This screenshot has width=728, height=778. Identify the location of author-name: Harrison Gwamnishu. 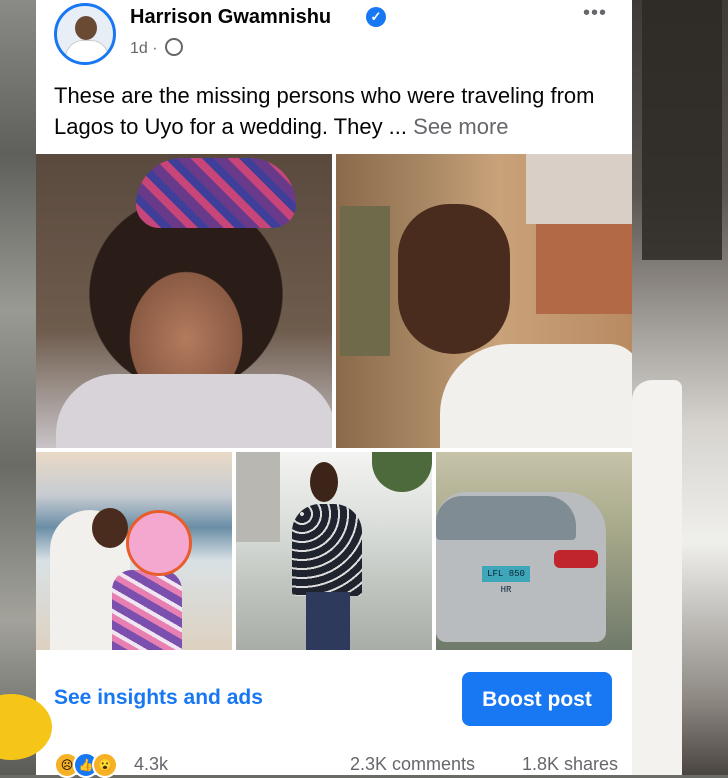
(230, 17).